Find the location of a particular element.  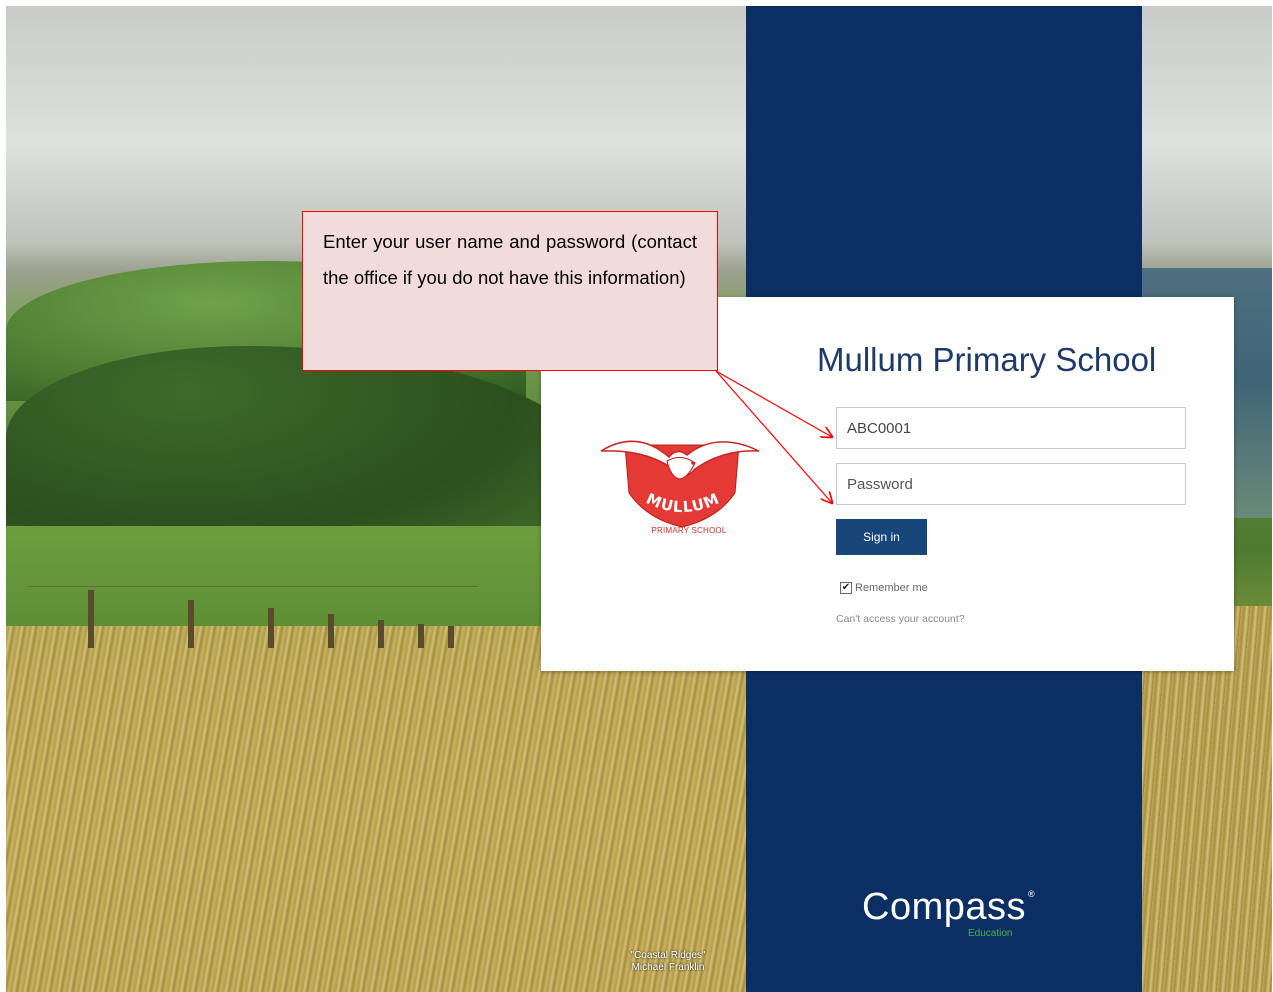

checkbox-checked-icon: ✔ is located at coordinates (846, 588).